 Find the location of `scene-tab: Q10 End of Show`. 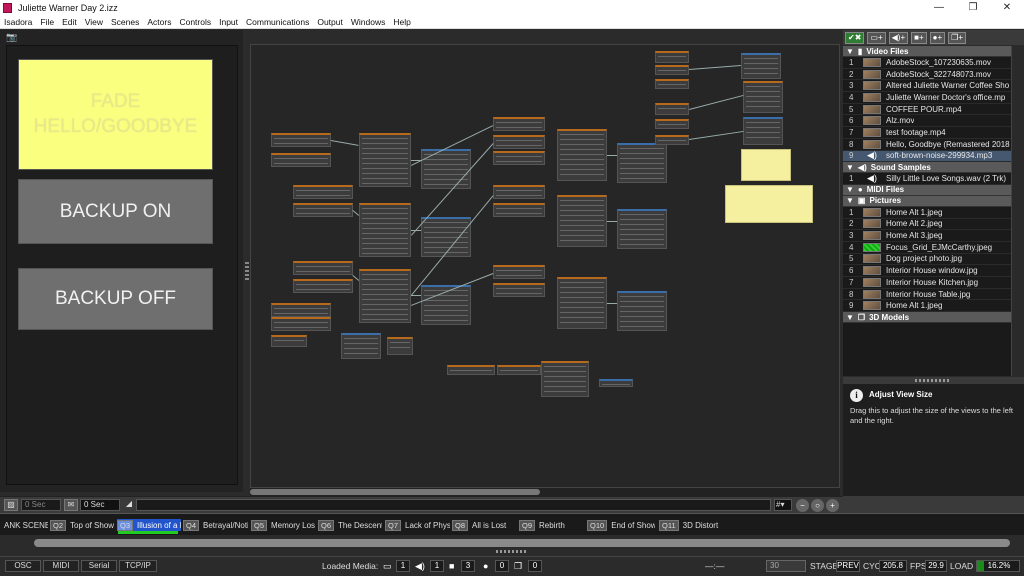

scene-tab: Q10 End of Show is located at coordinates (621, 525).